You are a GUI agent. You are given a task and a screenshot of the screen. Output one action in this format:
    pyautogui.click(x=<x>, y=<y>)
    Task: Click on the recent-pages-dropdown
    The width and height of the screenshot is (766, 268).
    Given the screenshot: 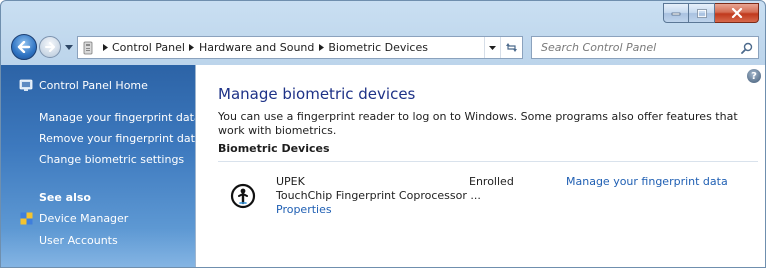 What is the action you would take?
    pyautogui.click(x=69, y=47)
    